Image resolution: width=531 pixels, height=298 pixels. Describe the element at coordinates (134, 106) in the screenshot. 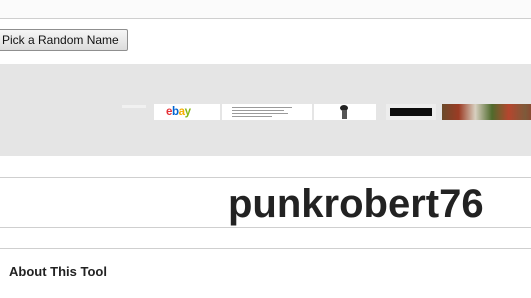

I see `ad-marker` at that location.